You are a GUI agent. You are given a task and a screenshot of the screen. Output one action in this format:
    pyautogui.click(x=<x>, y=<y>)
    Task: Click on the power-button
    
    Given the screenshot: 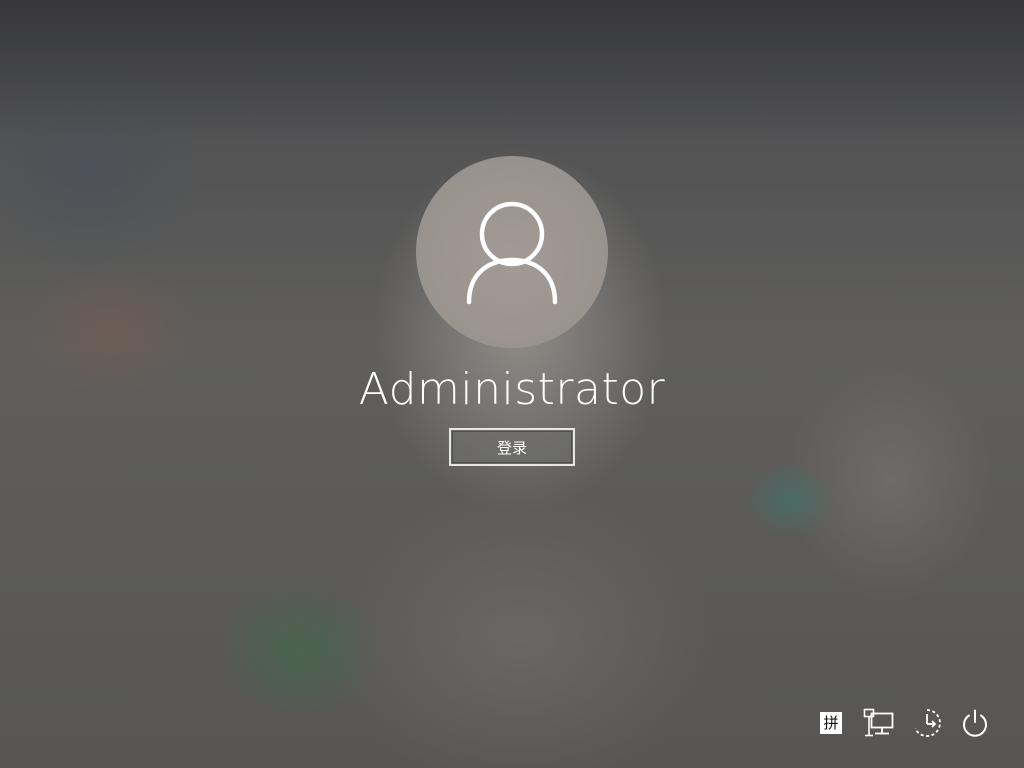 What is the action you would take?
    pyautogui.click(x=975, y=723)
    